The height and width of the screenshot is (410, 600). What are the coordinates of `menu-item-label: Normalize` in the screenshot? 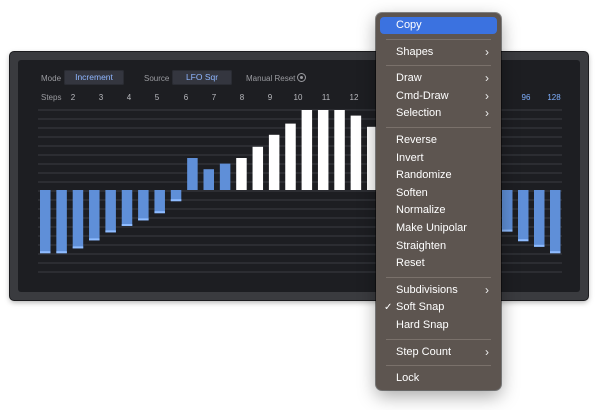 It's located at (421, 210).